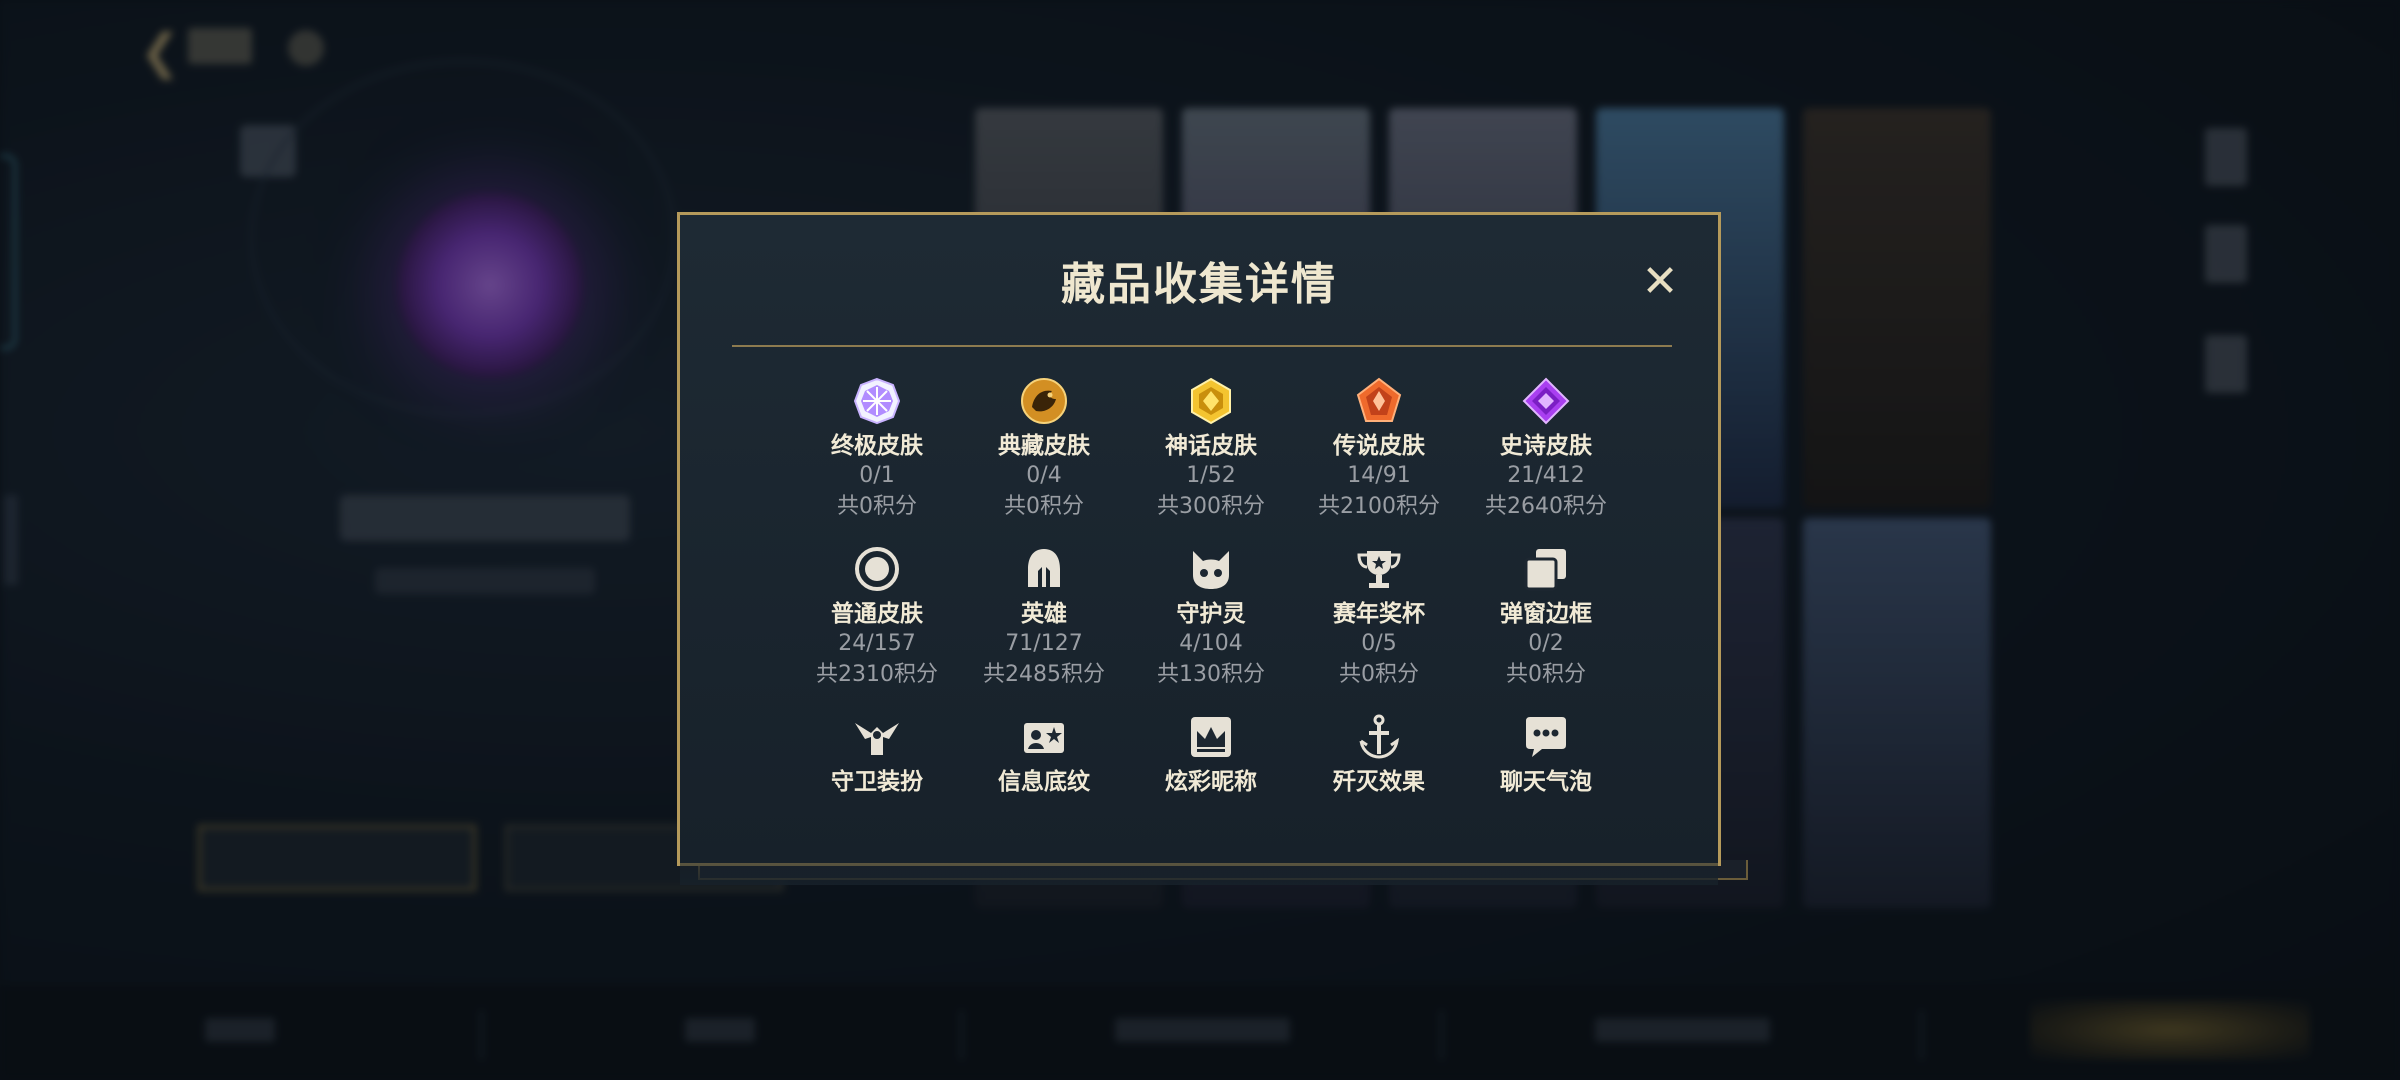 The height and width of the screenshot is (1080, 2400). What do you see at coordinates (1211, 782) in the screenshot?
I see `collection-item-label: 炫彩昵称` at bounding box center [1211, 782].